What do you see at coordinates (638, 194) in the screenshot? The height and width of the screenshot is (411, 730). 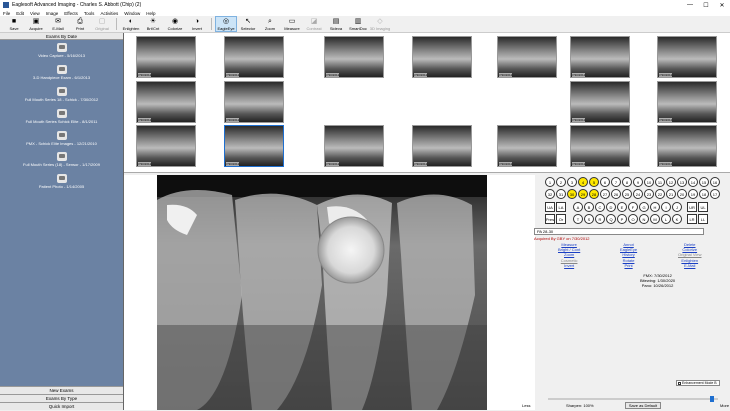 I see `tooth-24: 24` at bounding box center [638, 194].